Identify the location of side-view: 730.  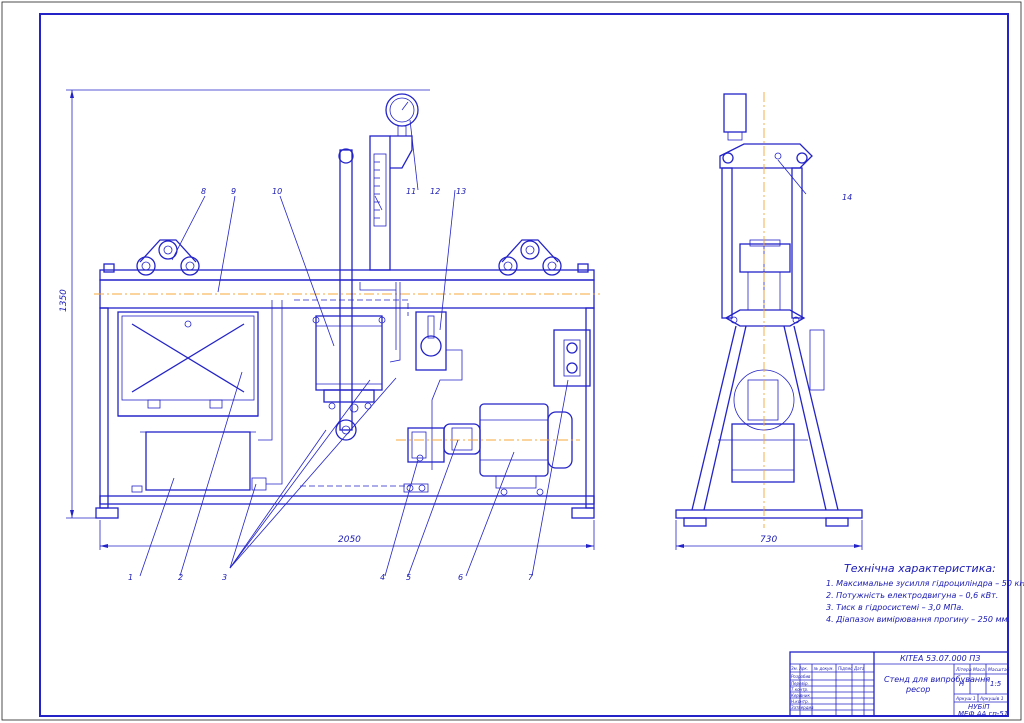
(769, 321).